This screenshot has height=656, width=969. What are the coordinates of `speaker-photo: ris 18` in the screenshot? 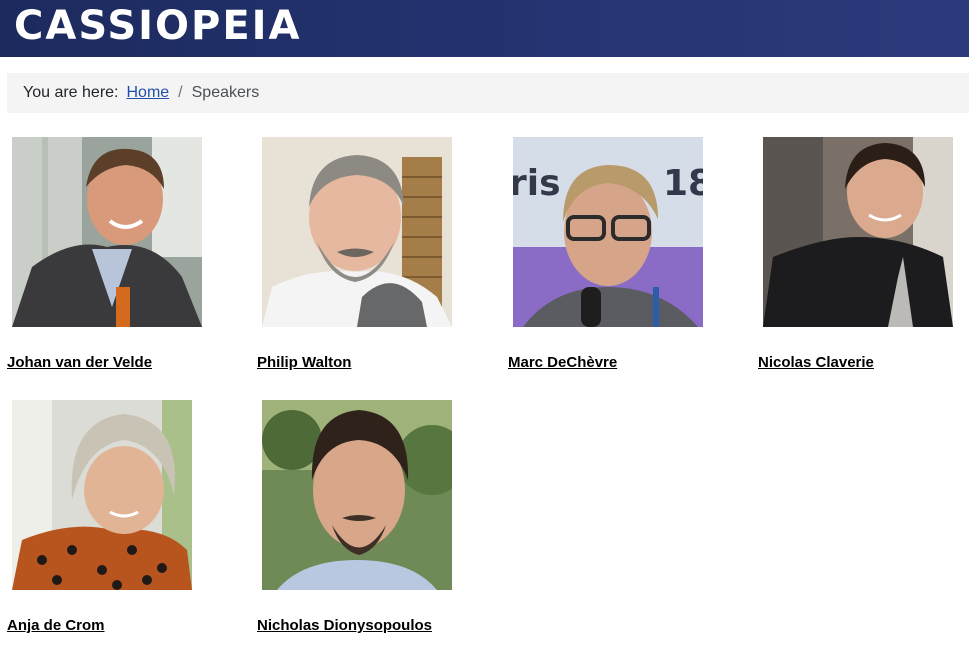 It's located at (608, 232).